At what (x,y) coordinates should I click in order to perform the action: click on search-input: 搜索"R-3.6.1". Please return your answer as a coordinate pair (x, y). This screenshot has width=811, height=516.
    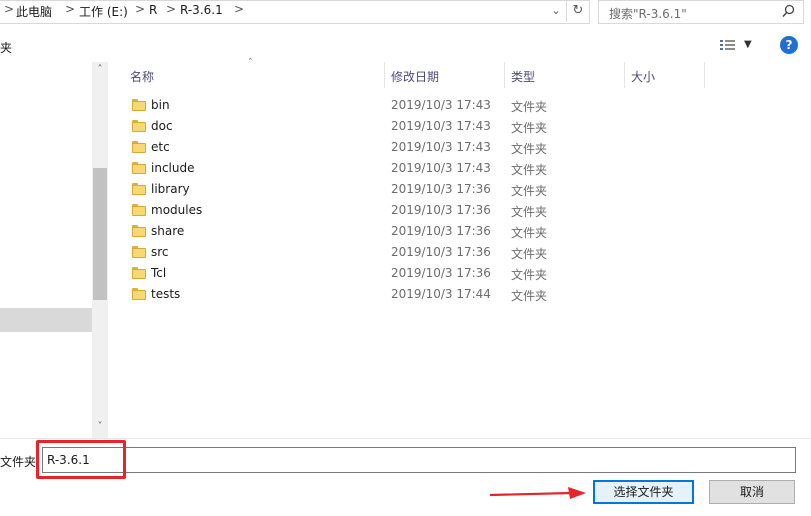
    Looking at the image, I should click on (701, 12).